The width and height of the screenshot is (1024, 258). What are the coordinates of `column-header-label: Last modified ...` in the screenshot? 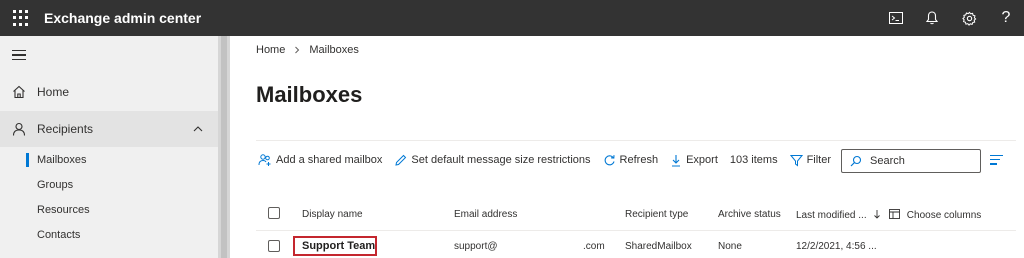 It's located at (831, 215).